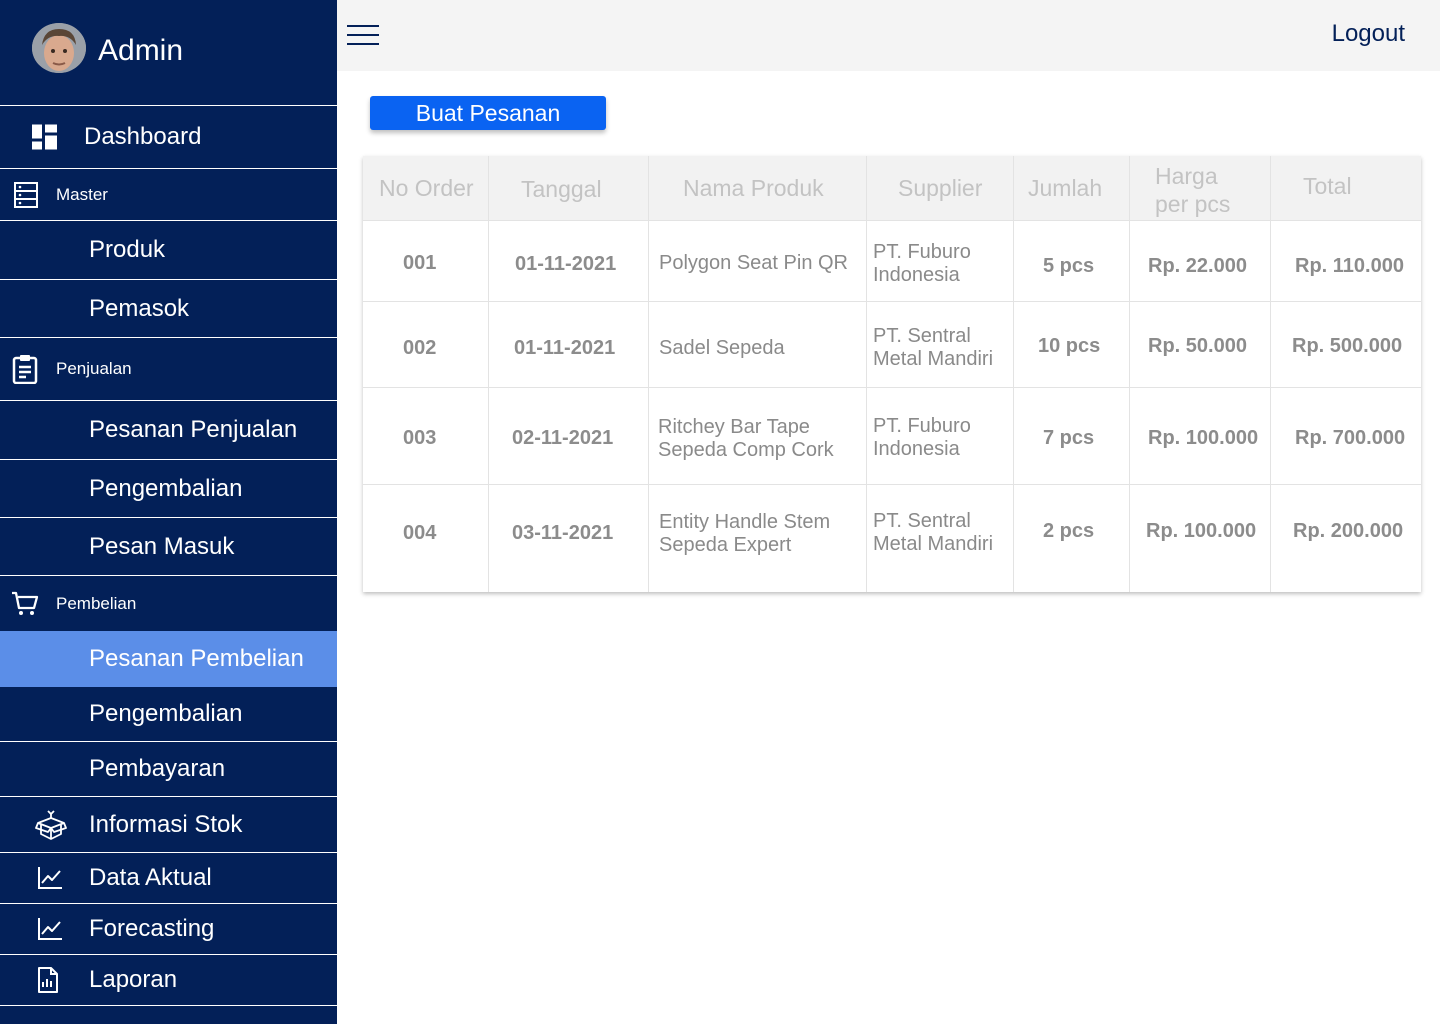 The width and height of the screenshot is (1440, 1024). What do you see at coordinates (152, 928) in the screenshot?
I see `sidebar-item-label: Forecasting` at bounding box center [152, 928].